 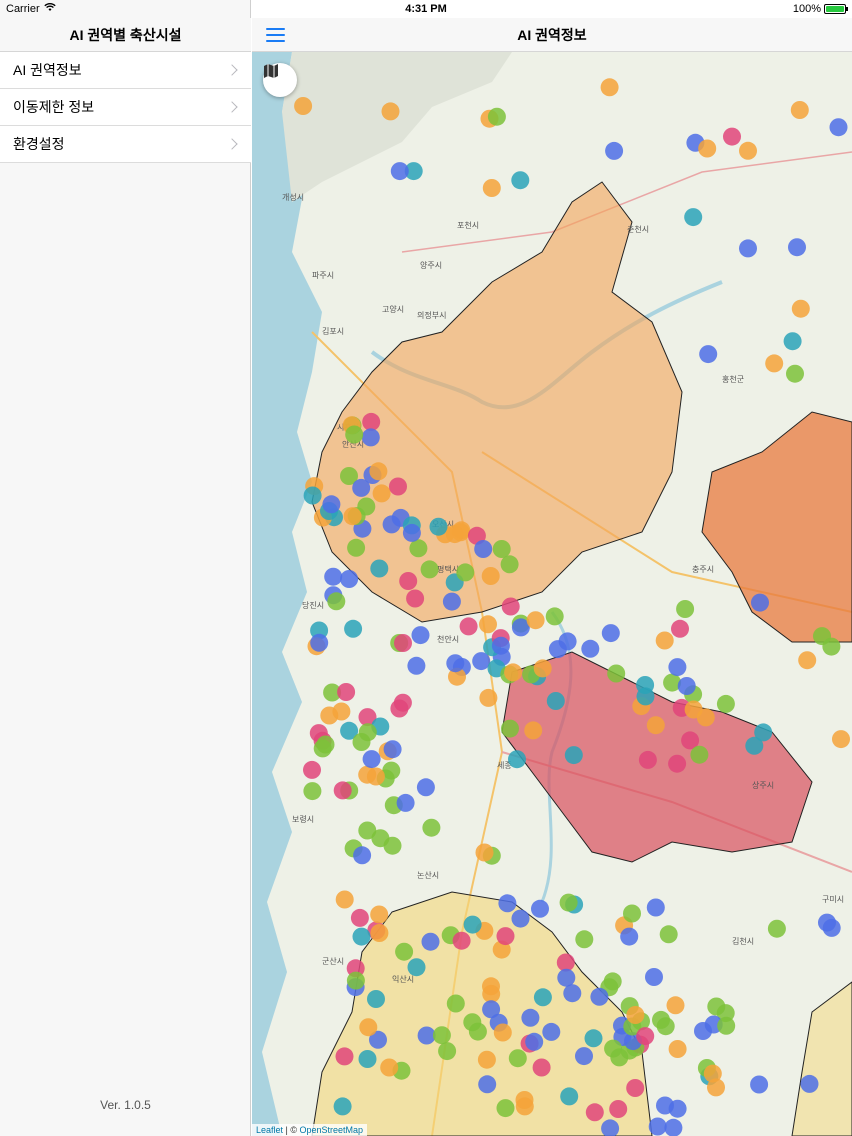 What do you see at coordinates (657, 757) in the screenshot?
I see `region-chungbuk` at bounding box center [657, 757].